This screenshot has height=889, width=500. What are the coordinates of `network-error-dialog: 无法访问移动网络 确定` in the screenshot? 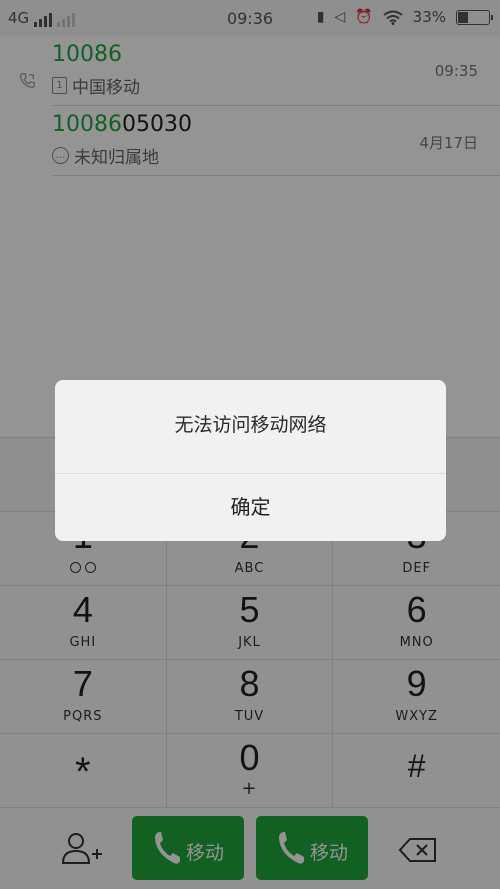 It's located at (250, 460).